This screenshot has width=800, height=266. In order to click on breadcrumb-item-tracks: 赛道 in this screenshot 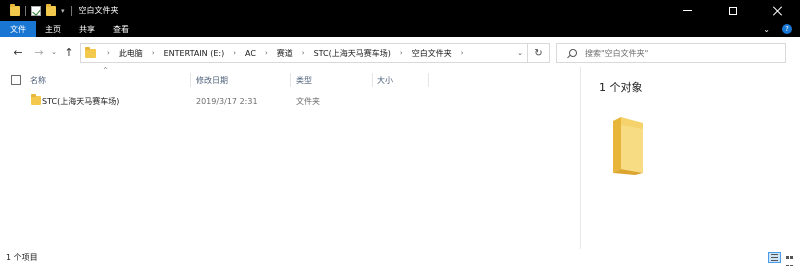, I will do `click(285, 53)`.